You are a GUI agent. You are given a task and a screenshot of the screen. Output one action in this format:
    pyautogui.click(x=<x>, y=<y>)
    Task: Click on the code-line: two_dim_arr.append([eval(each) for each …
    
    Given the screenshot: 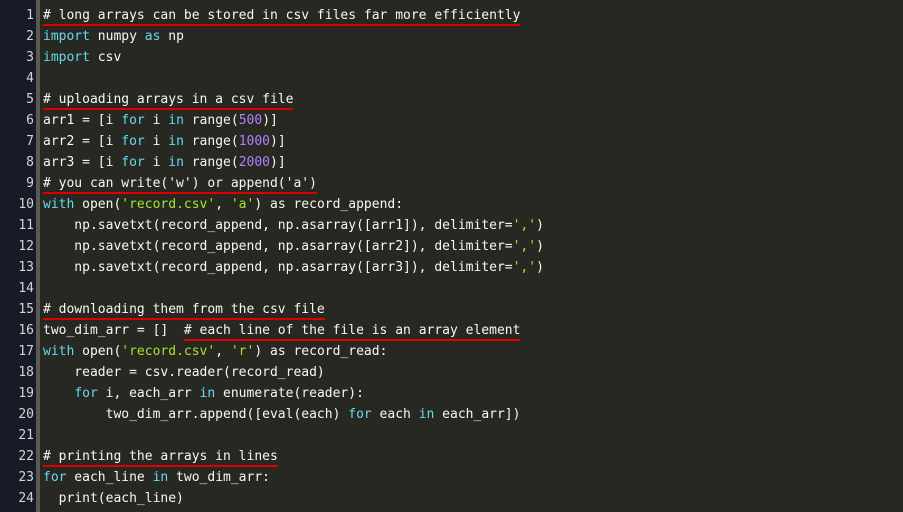 What is the action you would take?
    pyautogui.click(x=473, y=414)
    